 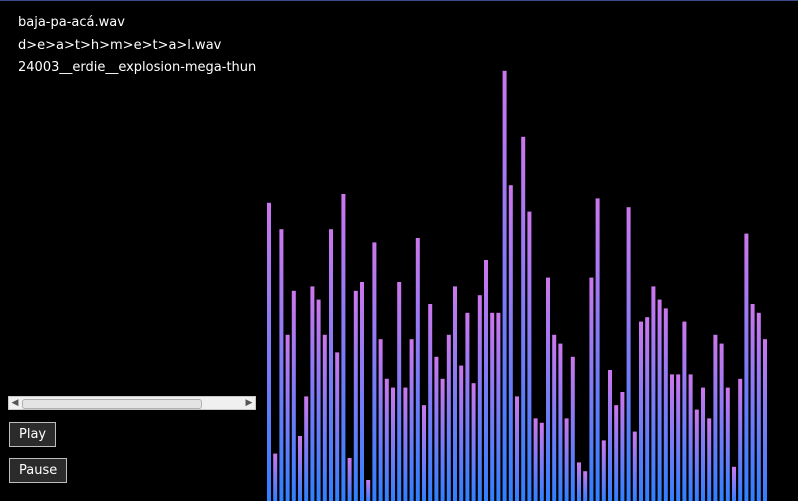 What do you see at coordinates (137, 45) in the screenshot?
I see `playlist-item: d>e>a>t>h>m>e>t>a>l.wav` at bounding box center [137, 45].